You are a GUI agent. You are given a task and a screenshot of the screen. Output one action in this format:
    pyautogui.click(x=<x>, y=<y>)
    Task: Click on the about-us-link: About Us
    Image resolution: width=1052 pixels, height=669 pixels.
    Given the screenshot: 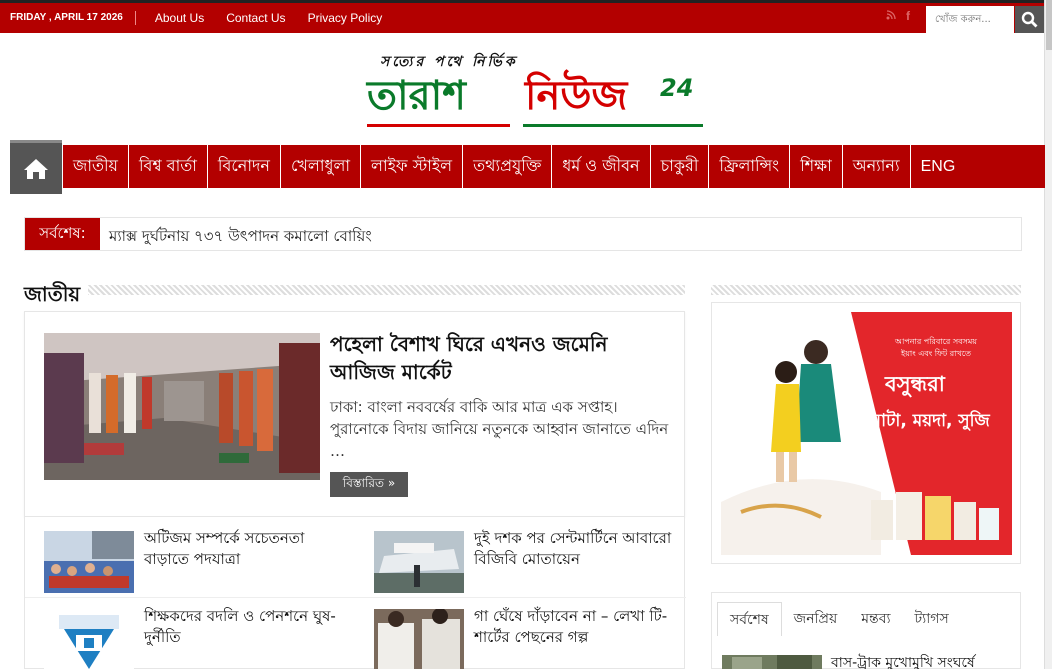 What is the action you would take?
    pyautogui.click(x=179, y=18)
    